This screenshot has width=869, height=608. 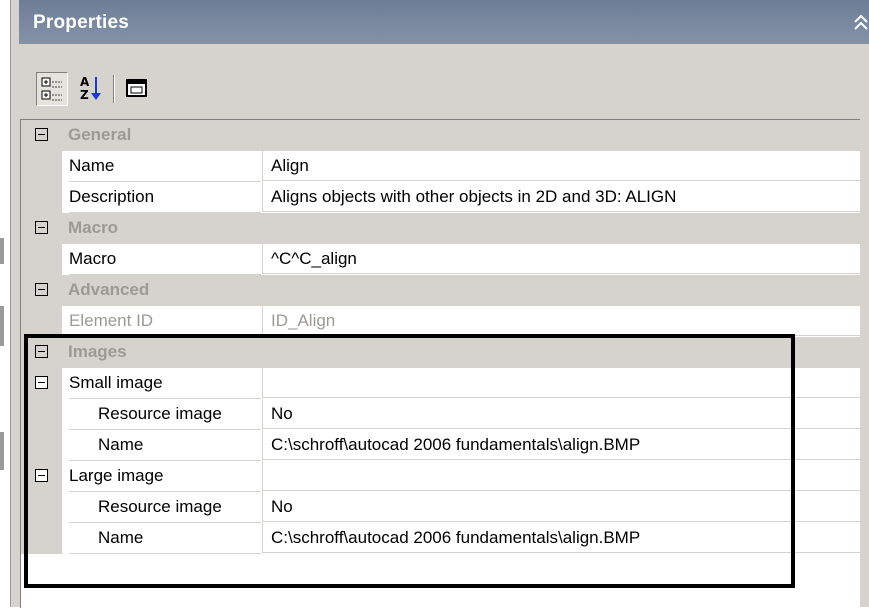 I want to click on alphabetical-sort-button: A Z, so click(x=91, y=88).